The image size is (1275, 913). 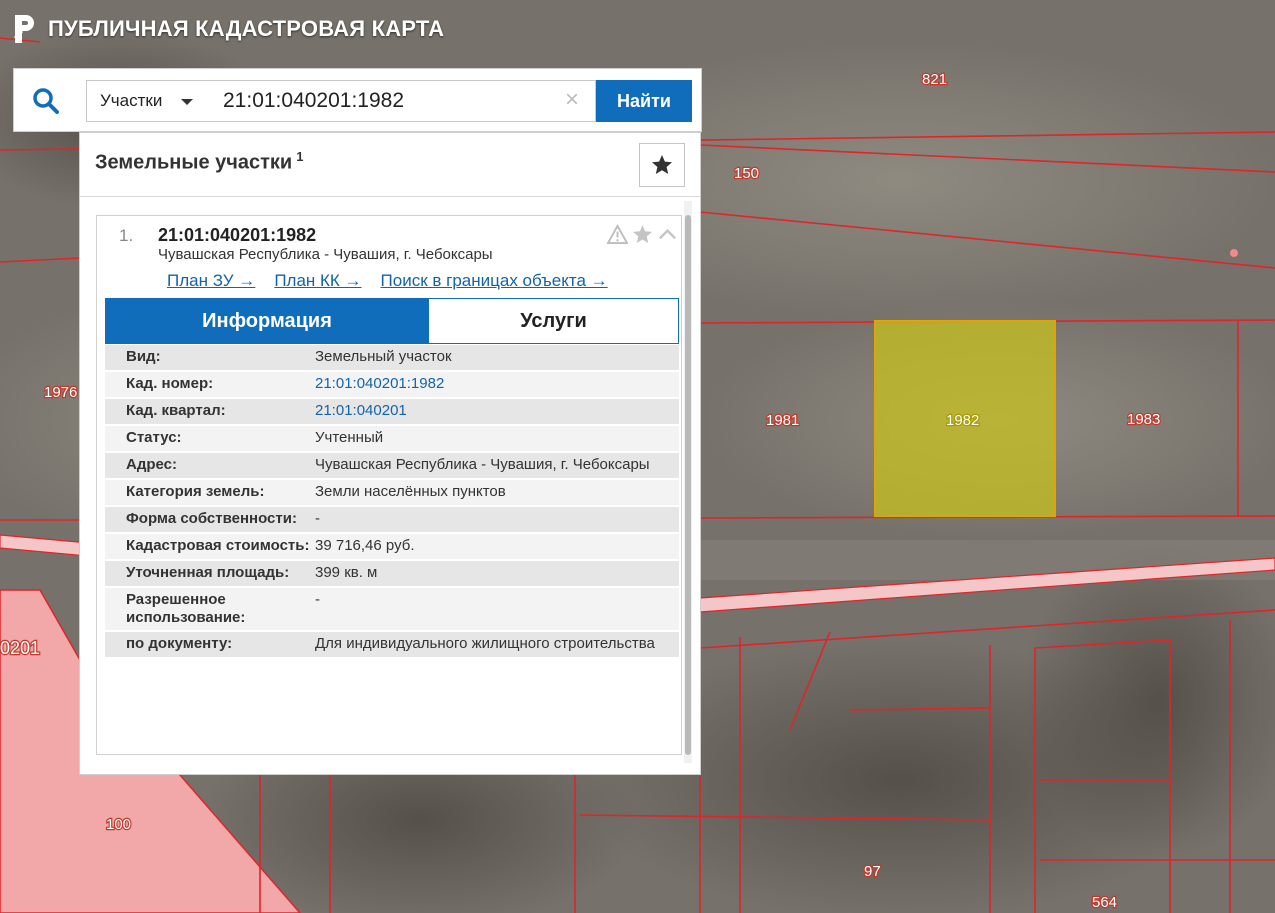 What do you see at coordinates (208, 572) in the screenshot?
I see `info-key: Уточненная площадь:` at bounding box center [208, 572].